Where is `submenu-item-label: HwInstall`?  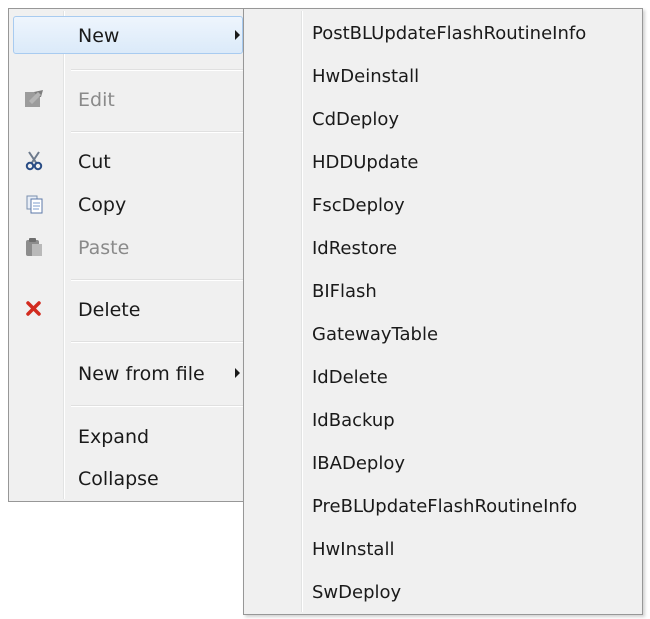 submenu-item-label: HwInstall is located at coordinates (353, 549).